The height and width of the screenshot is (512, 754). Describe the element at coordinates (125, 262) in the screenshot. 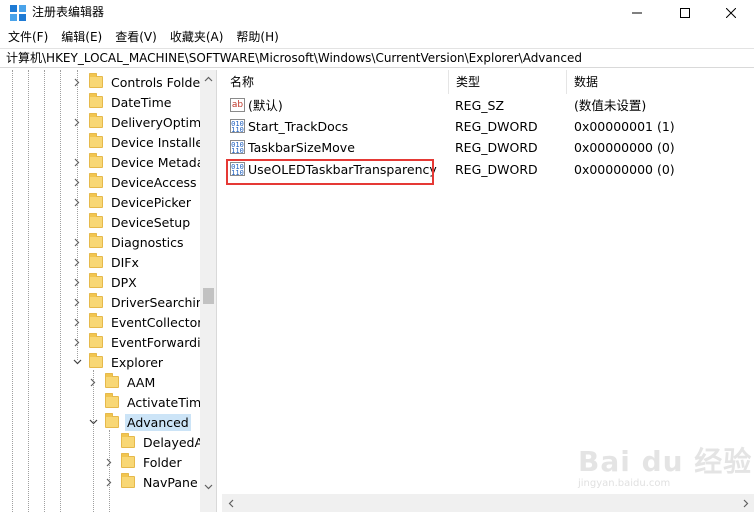

I see `tree-item-label: DIFx` at that location.